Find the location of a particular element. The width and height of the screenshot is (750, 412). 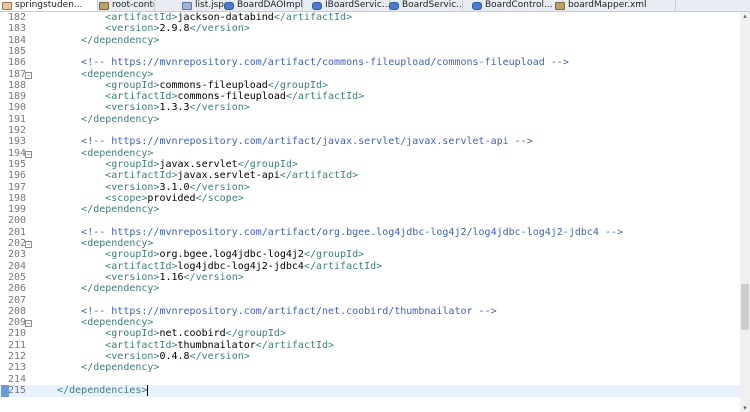

code-line: 197 <version>3.1.0</version> is located at coordinates (370, 188).